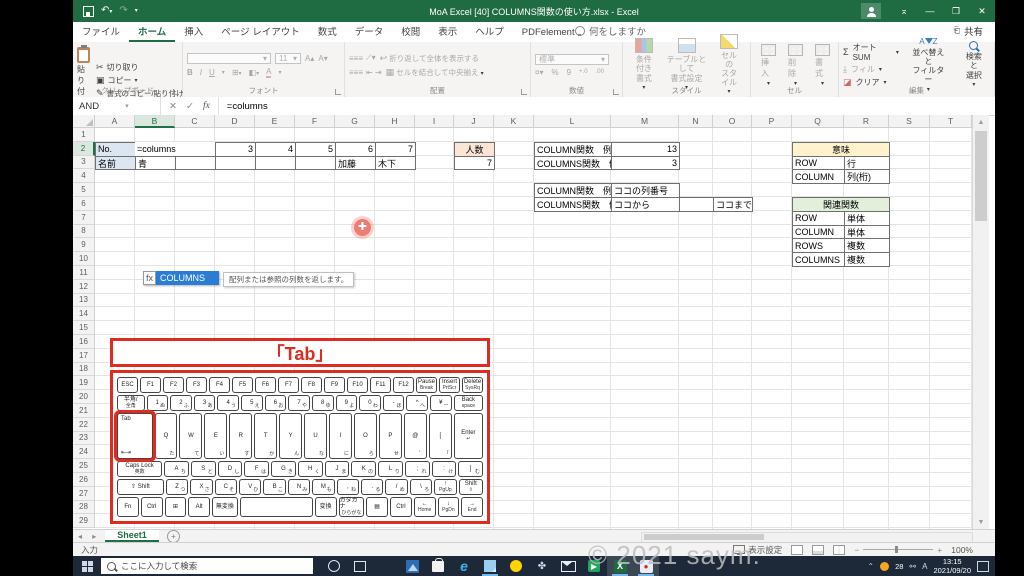 The image size is (1024, 576). I want to click on cell-L2: COLUMN関数 例, so click(573, 149).